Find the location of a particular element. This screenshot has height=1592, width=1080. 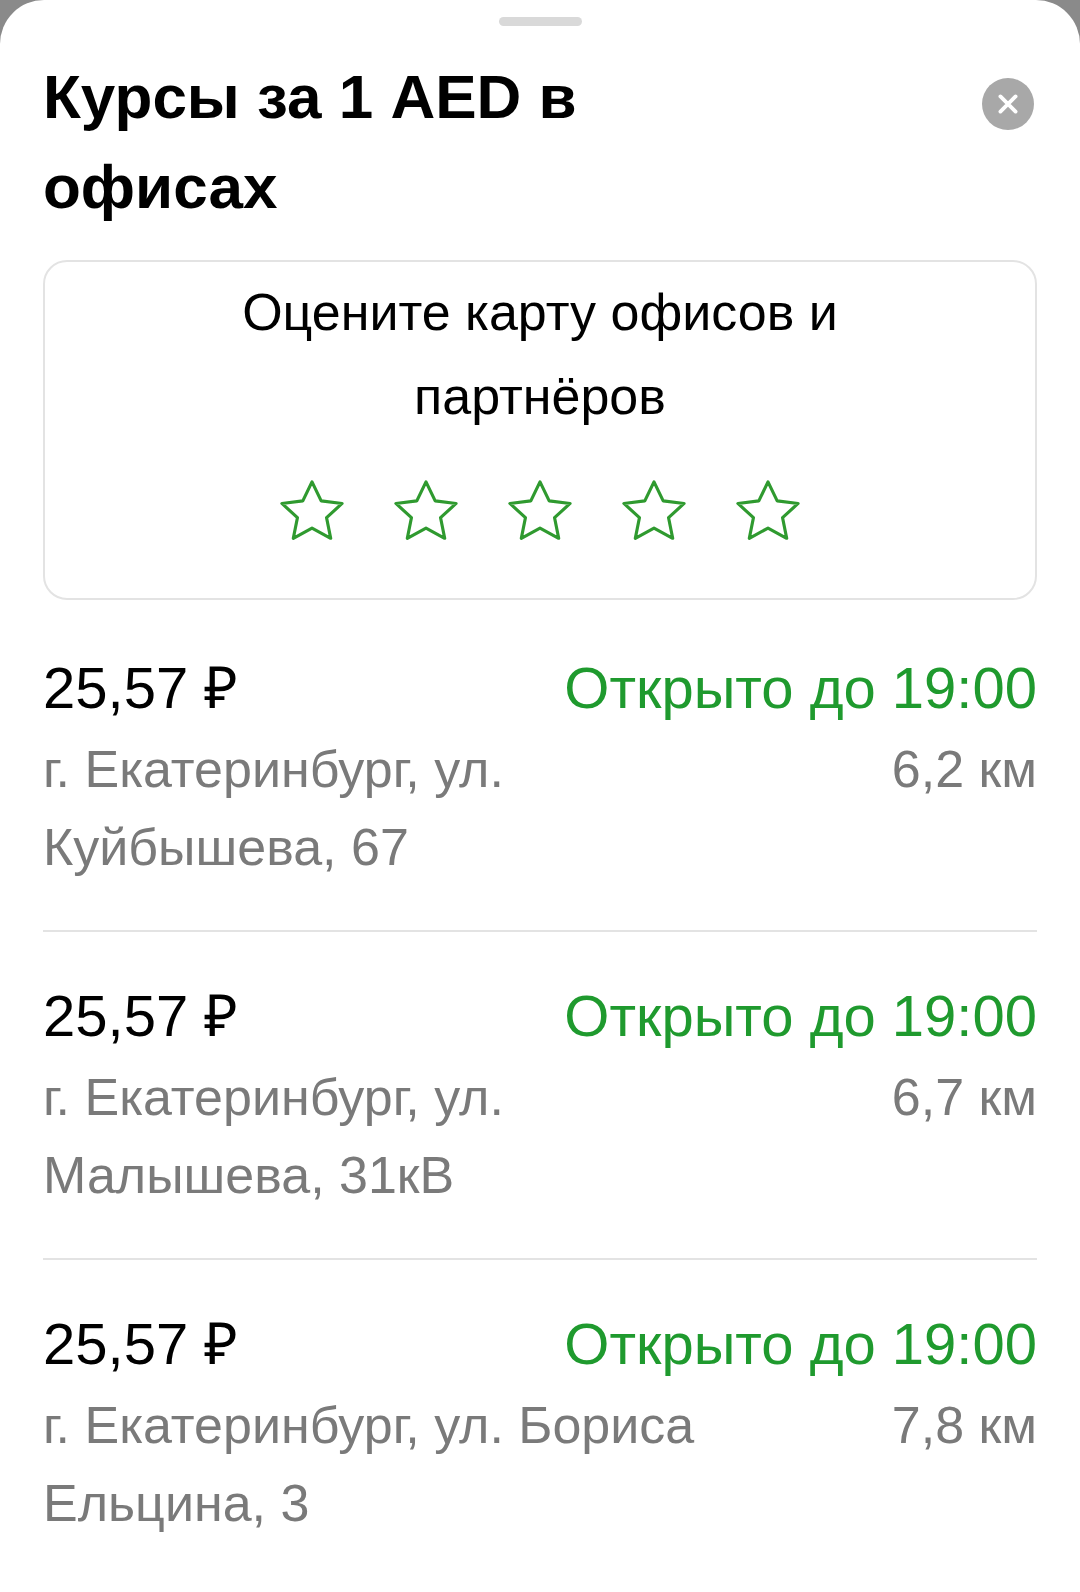

drag-handle is located at coordinates (540, 21).